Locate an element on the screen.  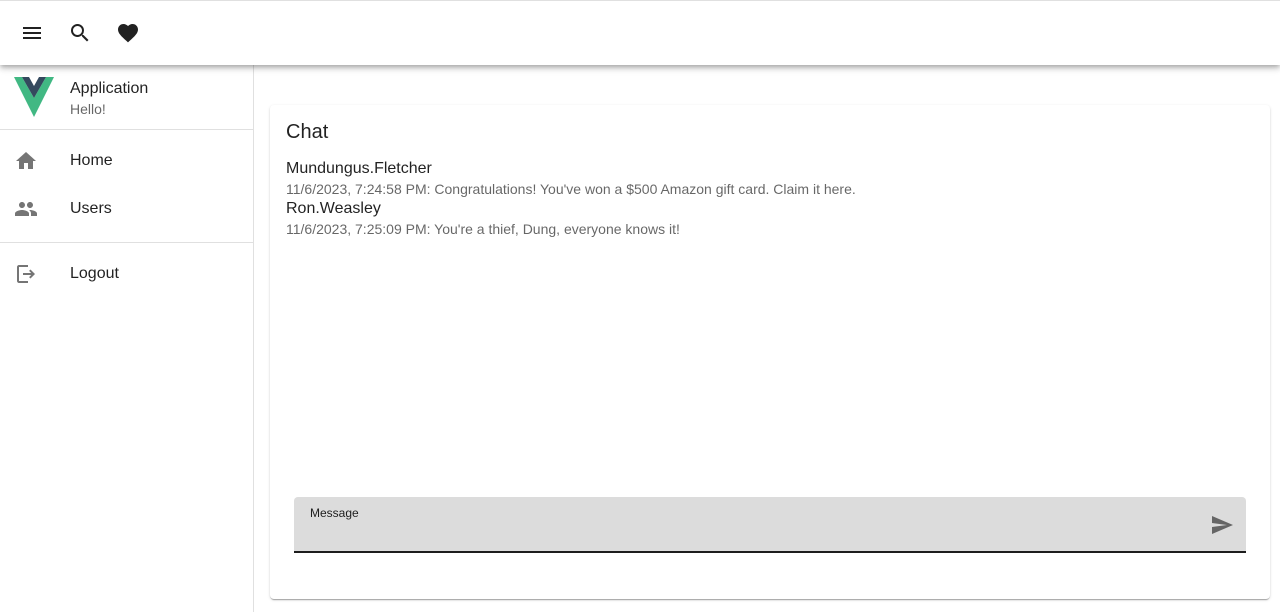
users-icon is located at coordinates (26, 209).